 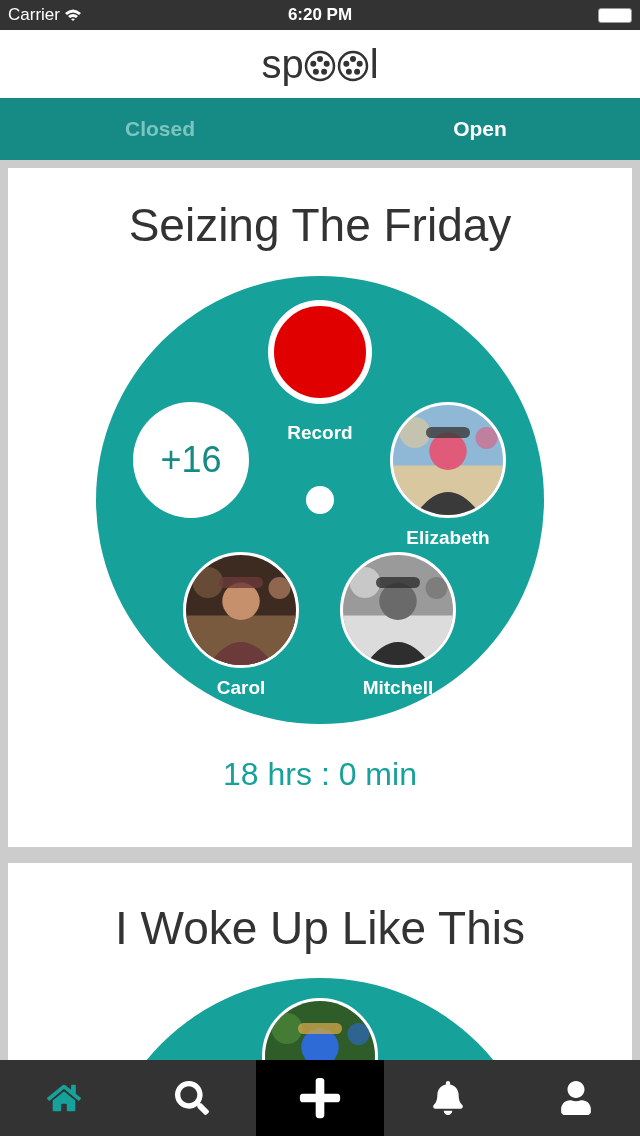 I want to click on user-icon, so click(x=576, y=1098).